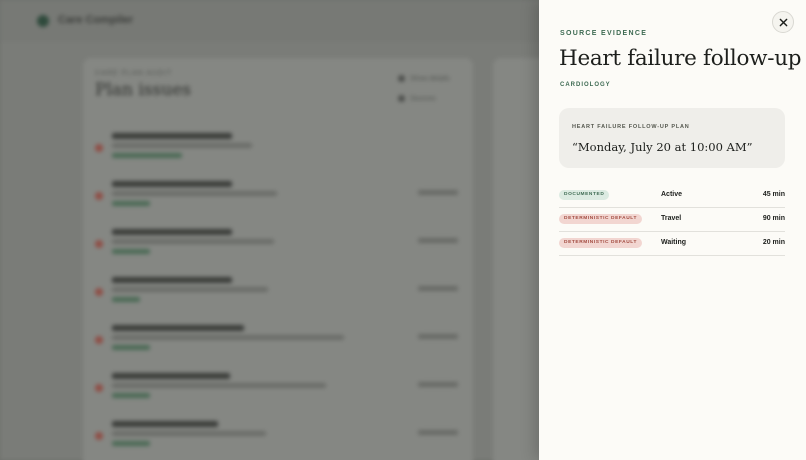  I want to click on phase-label: Waiting, so click(674, 242).